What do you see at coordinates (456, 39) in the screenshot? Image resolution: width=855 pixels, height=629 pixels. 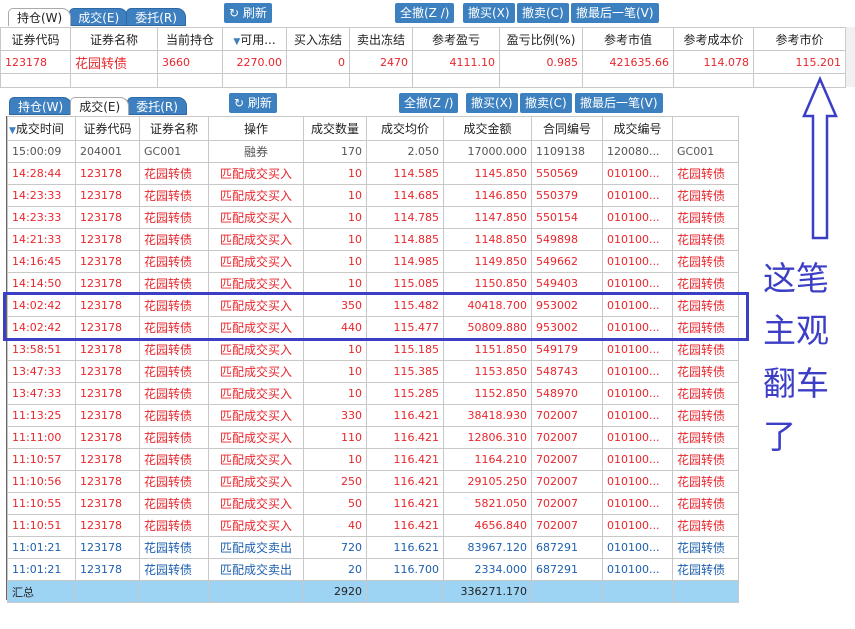 I see `column-header: 参考盈亏` at bounding box center [456, 39].